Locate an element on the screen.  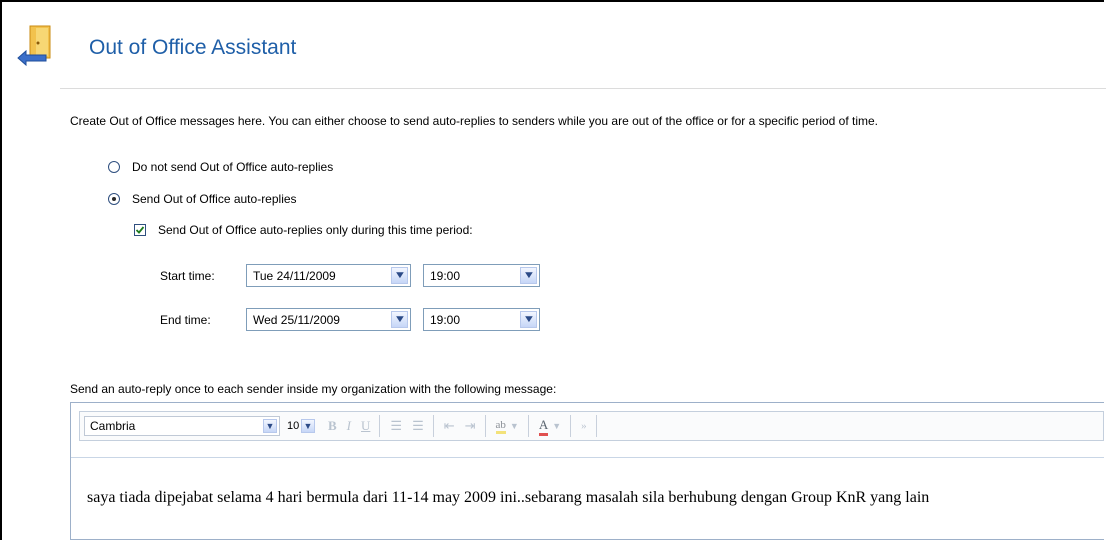
option-send-auto-reply: Send Out of Office auto-replies is located at coordinates (202, 199).